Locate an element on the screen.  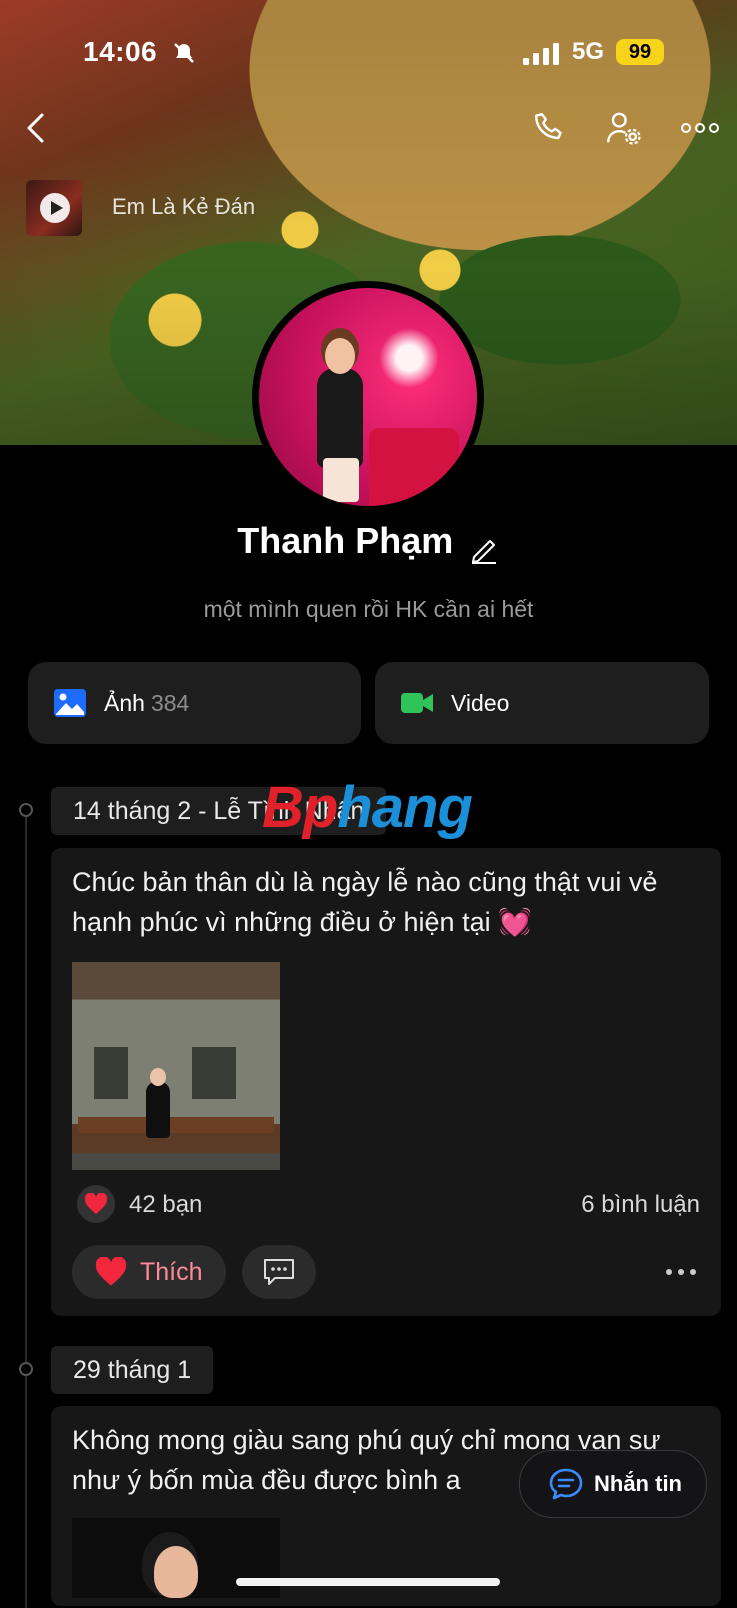
like-button: Thích is located at coordinates (149, 1272).